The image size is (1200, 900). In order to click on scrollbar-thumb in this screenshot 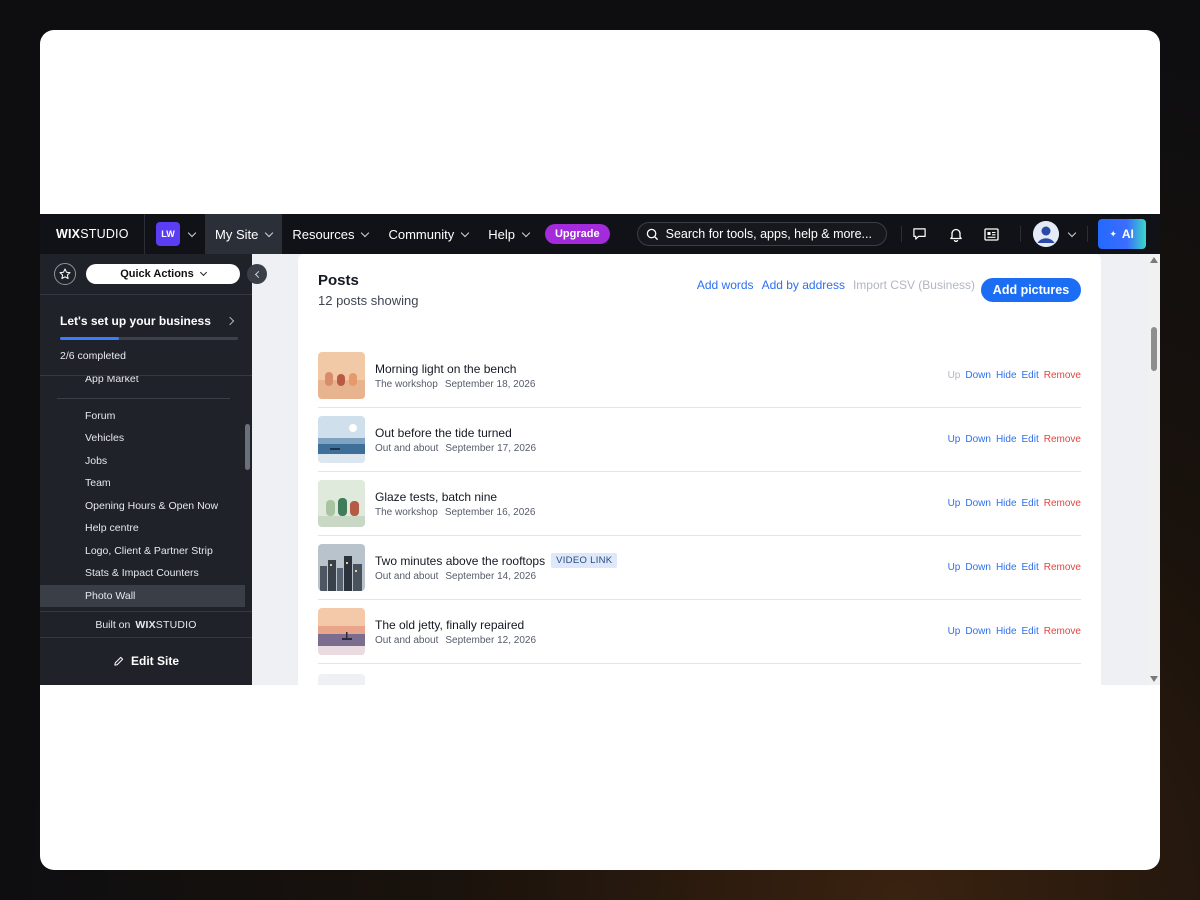, I will do `click(1154, 349)`.